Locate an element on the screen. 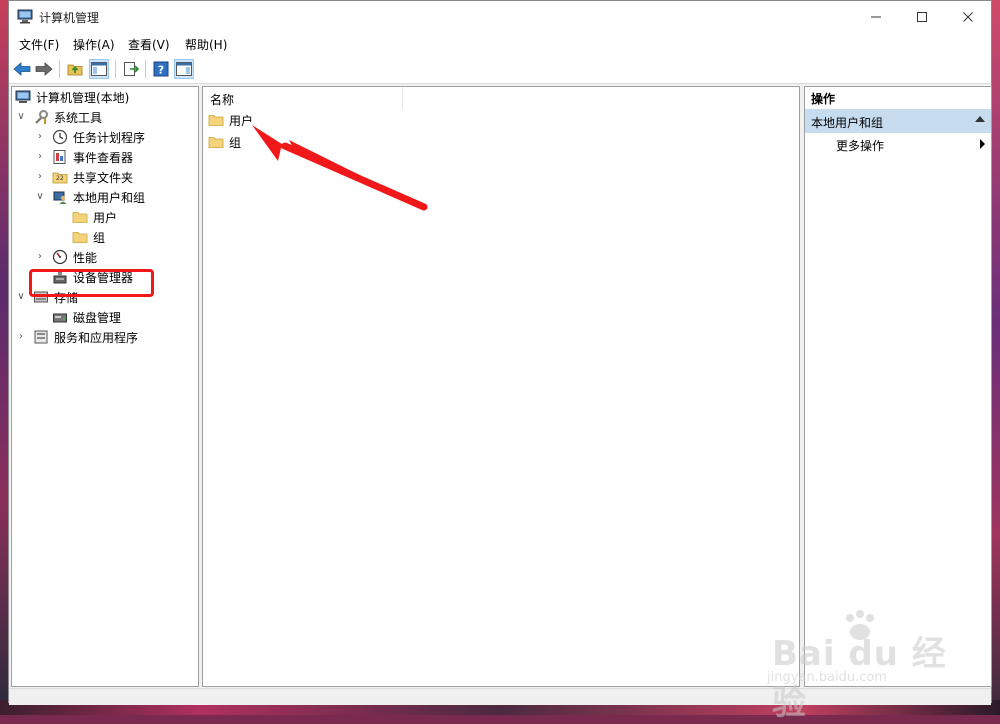 Image resolution: width=1000 pixels, height=724 pixels. column-header-label: 名称 is located at coordinates (222, 100).